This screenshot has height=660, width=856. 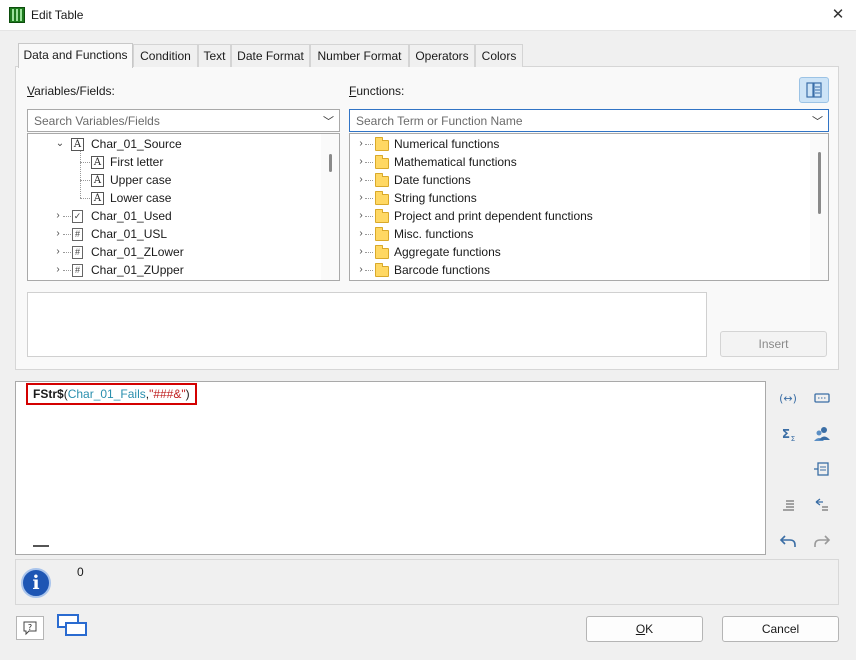 I want to click on tree-item-char-01-zupper: › # Char_01_ZUpper, so click(x=173, y=270).